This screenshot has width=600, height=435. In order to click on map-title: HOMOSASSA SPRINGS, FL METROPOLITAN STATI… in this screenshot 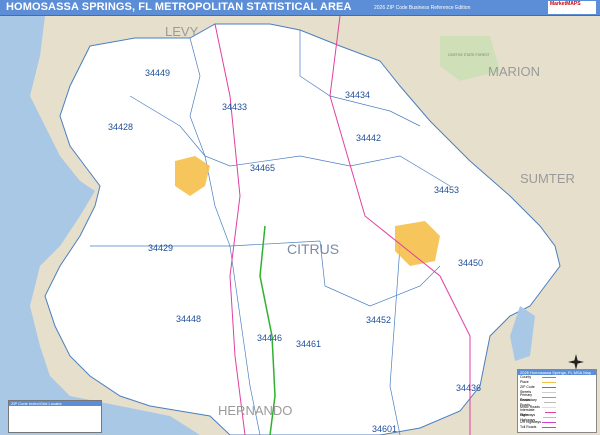, I will do `click(179, 7)`.